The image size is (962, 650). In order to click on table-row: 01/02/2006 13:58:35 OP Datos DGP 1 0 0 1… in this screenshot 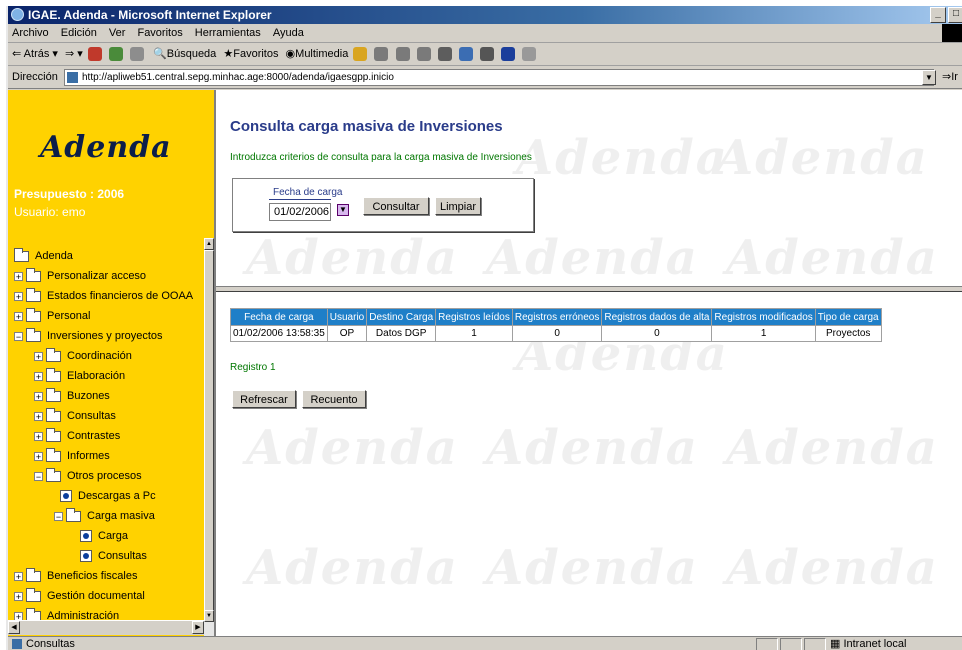, I will do `click(556, 333)`.